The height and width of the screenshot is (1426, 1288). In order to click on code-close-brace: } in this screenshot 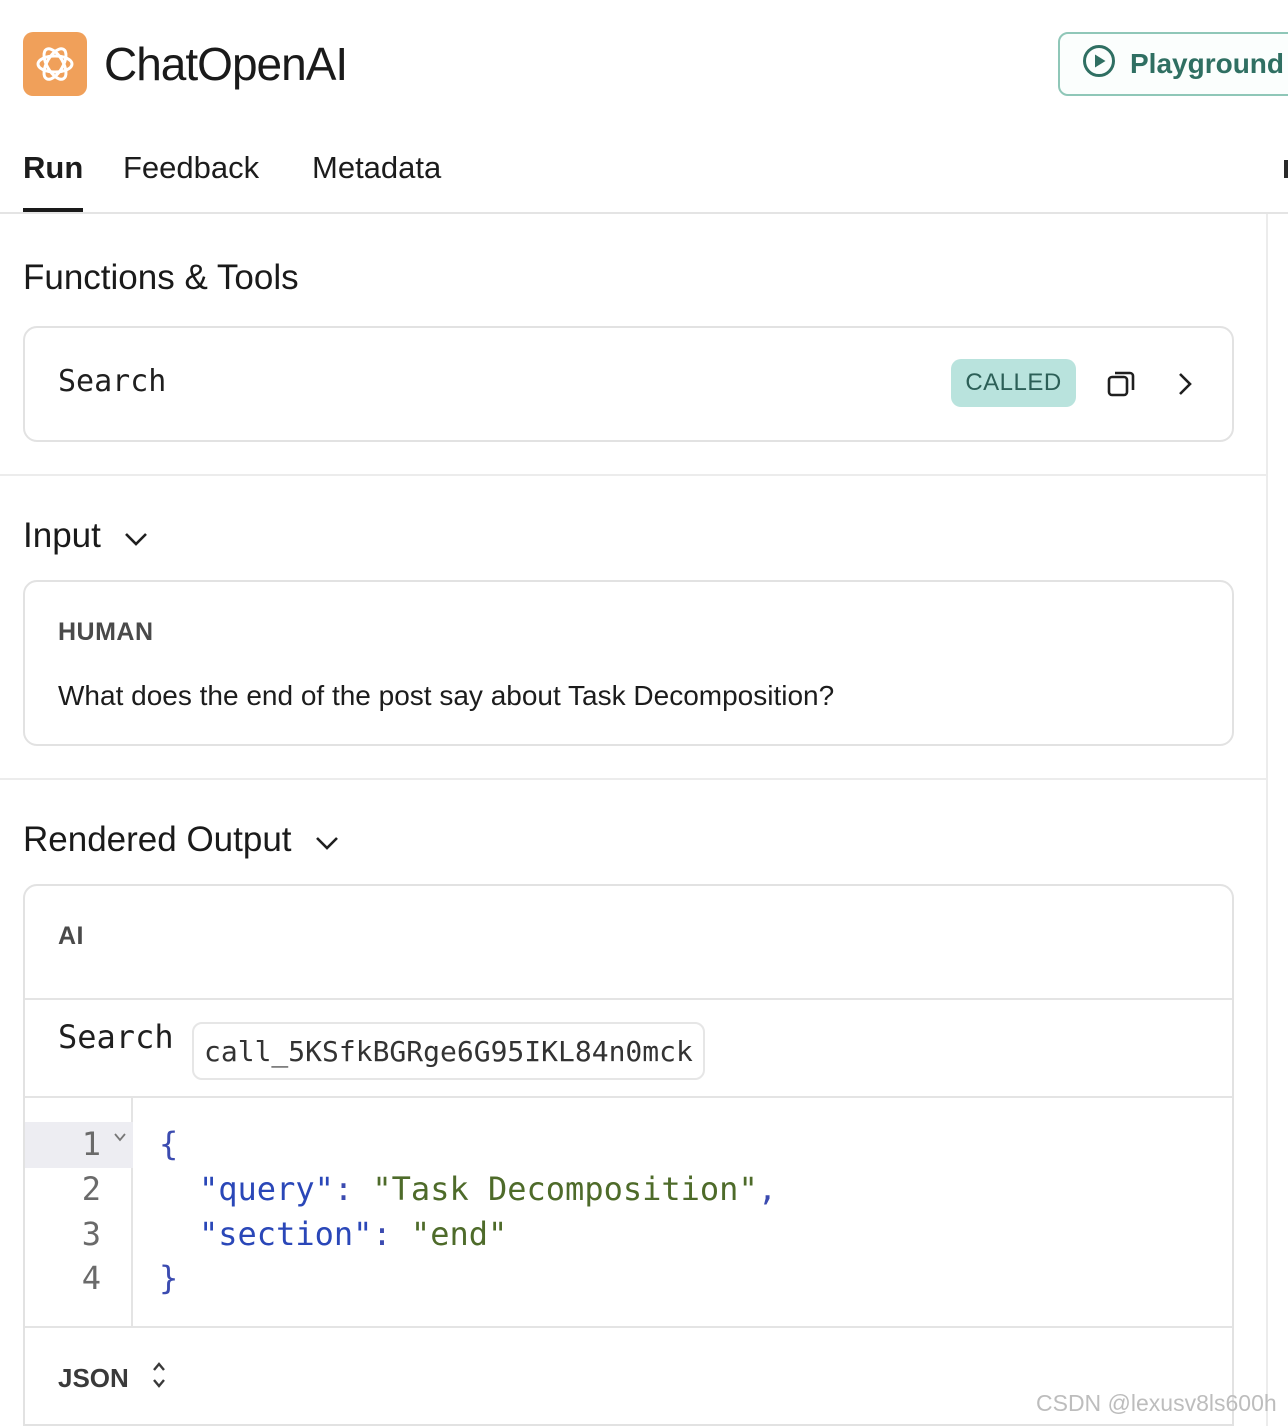, I will do `click(169, 1278)`.